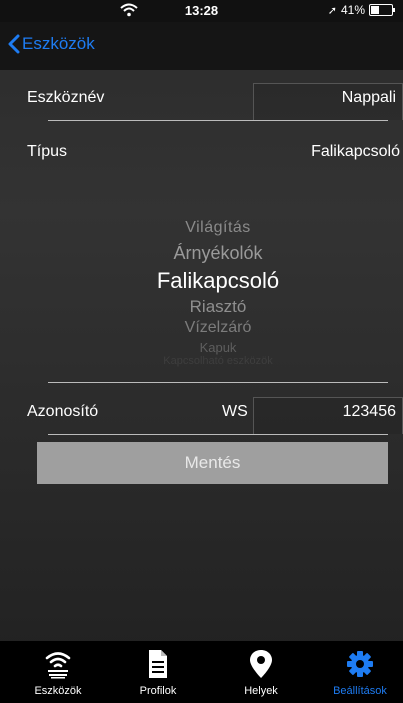 The image size is (403, 703). Describe the element at coordinates (218, 347) in the screenshot. I see `picker-item: Kapuk` at that location.